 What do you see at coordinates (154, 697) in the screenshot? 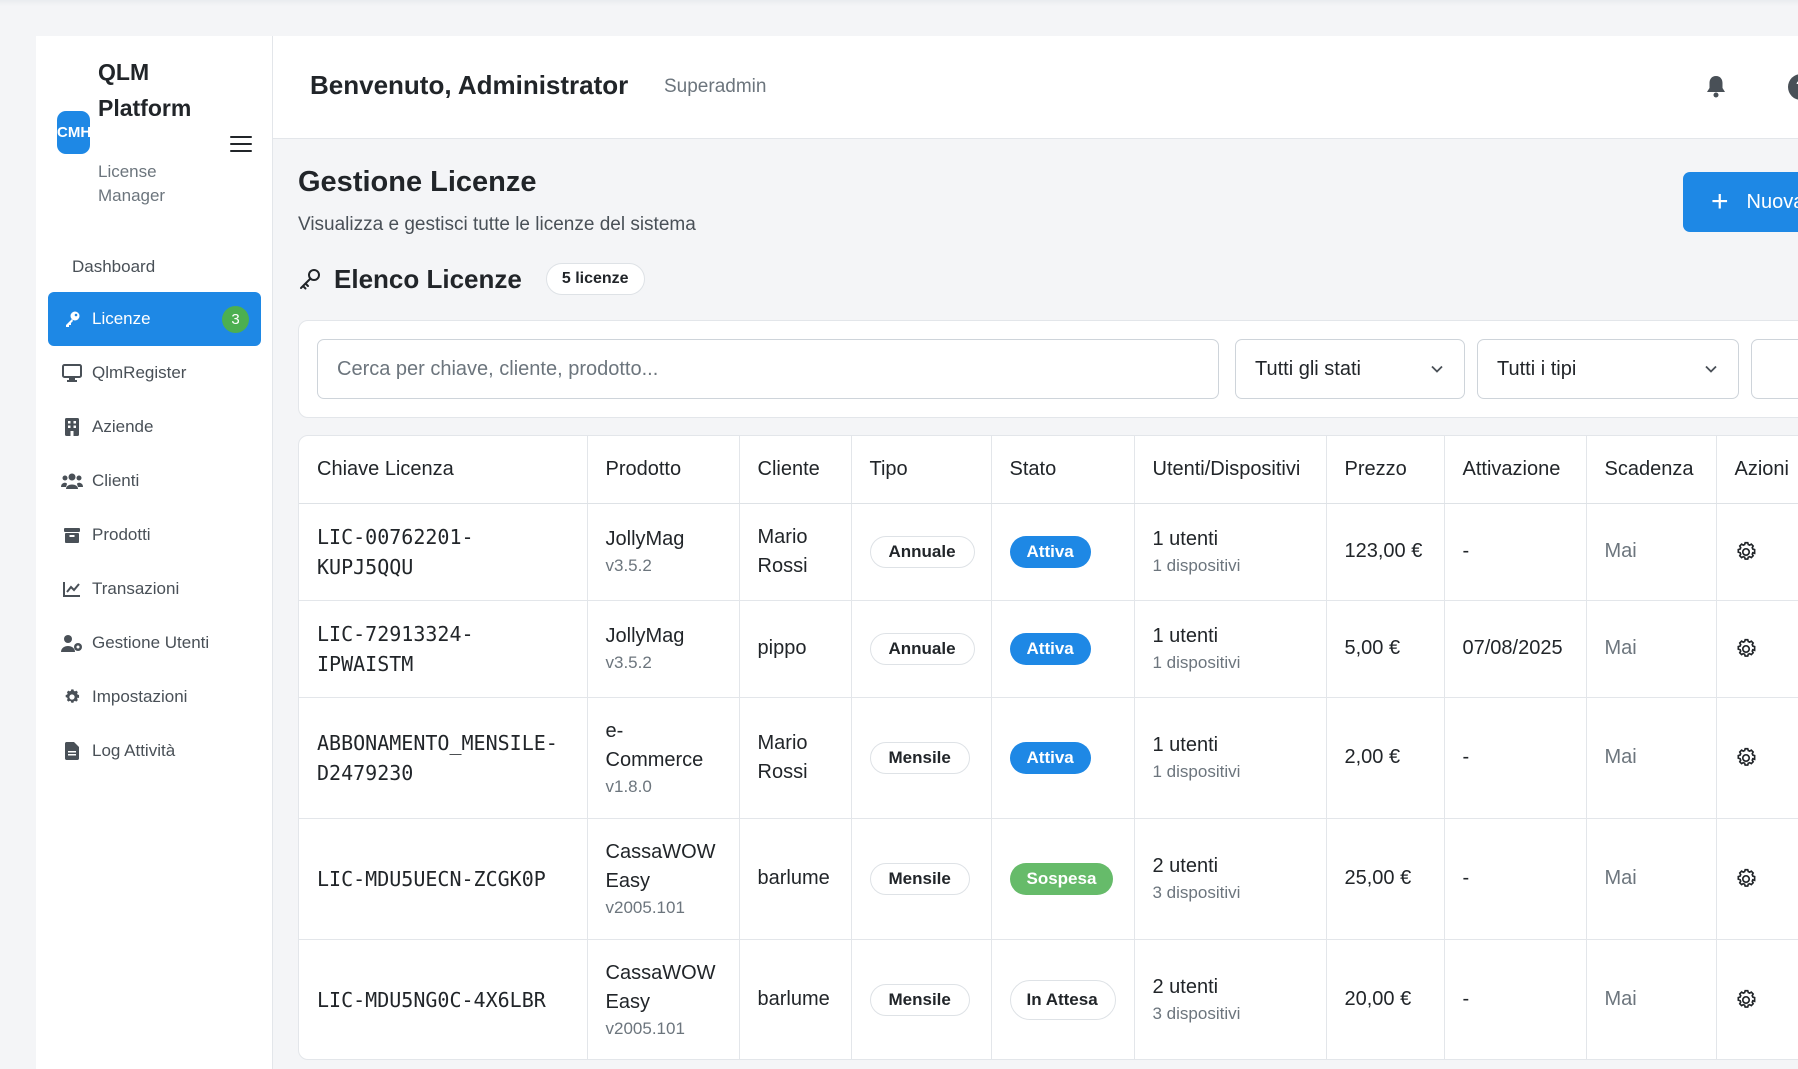
I see `sidebar-item-impostazioni: Impostazioni` at bounding box center [154, 697].